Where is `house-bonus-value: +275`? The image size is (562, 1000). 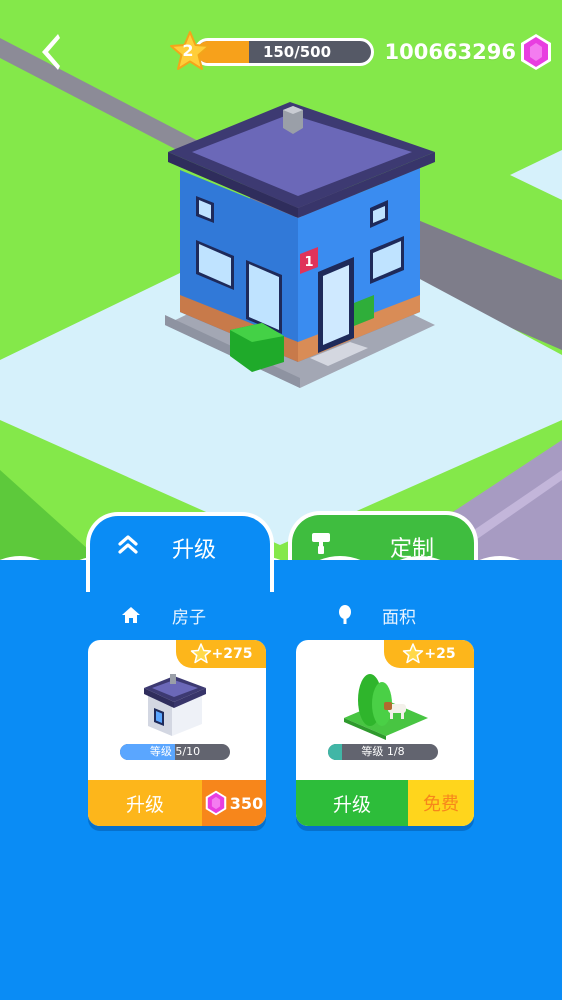 house-bonus-value: +275 is located at coordinates (232, 654).